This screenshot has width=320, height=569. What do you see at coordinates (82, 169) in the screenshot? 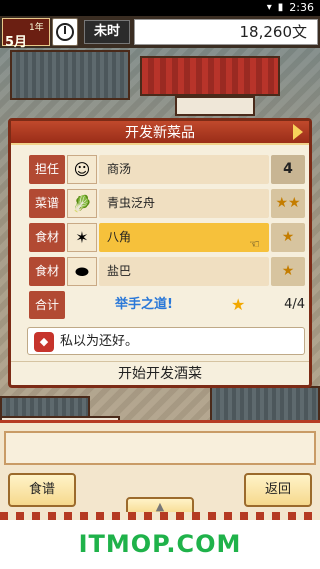
I see `chef-portrait-icon: ☺` at bounding box center [82, 169].